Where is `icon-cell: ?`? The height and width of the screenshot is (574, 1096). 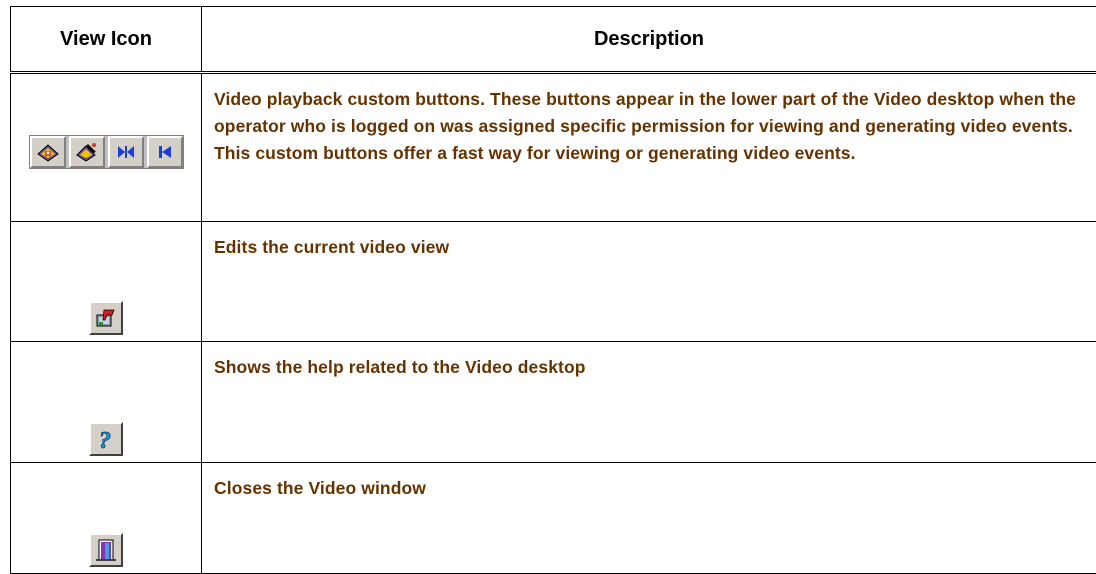
icon-cell: ? is located at coordinates (106, 402).